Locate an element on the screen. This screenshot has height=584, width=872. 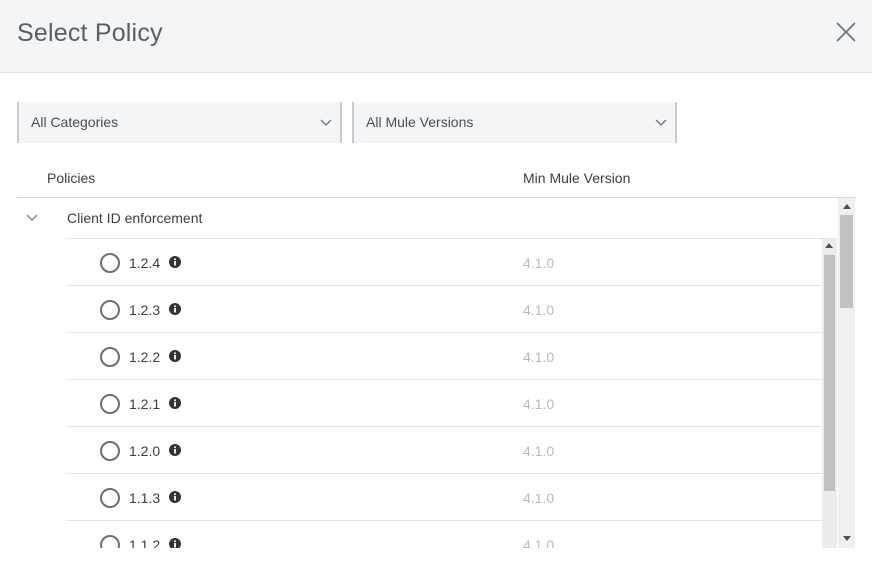
column-header-min-mule-version: Min Mule Version is located at coordinates (577, 178).